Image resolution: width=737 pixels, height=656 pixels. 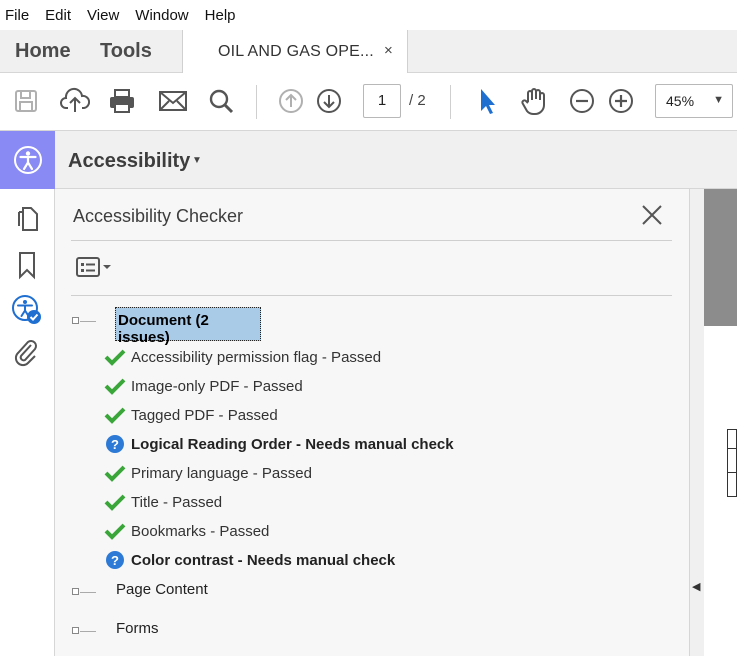 What do you see at coordinates (204, 415) in the screenshot?
I see `check-label: Tagged PDF - Passed` at bounding box center [204, 415].